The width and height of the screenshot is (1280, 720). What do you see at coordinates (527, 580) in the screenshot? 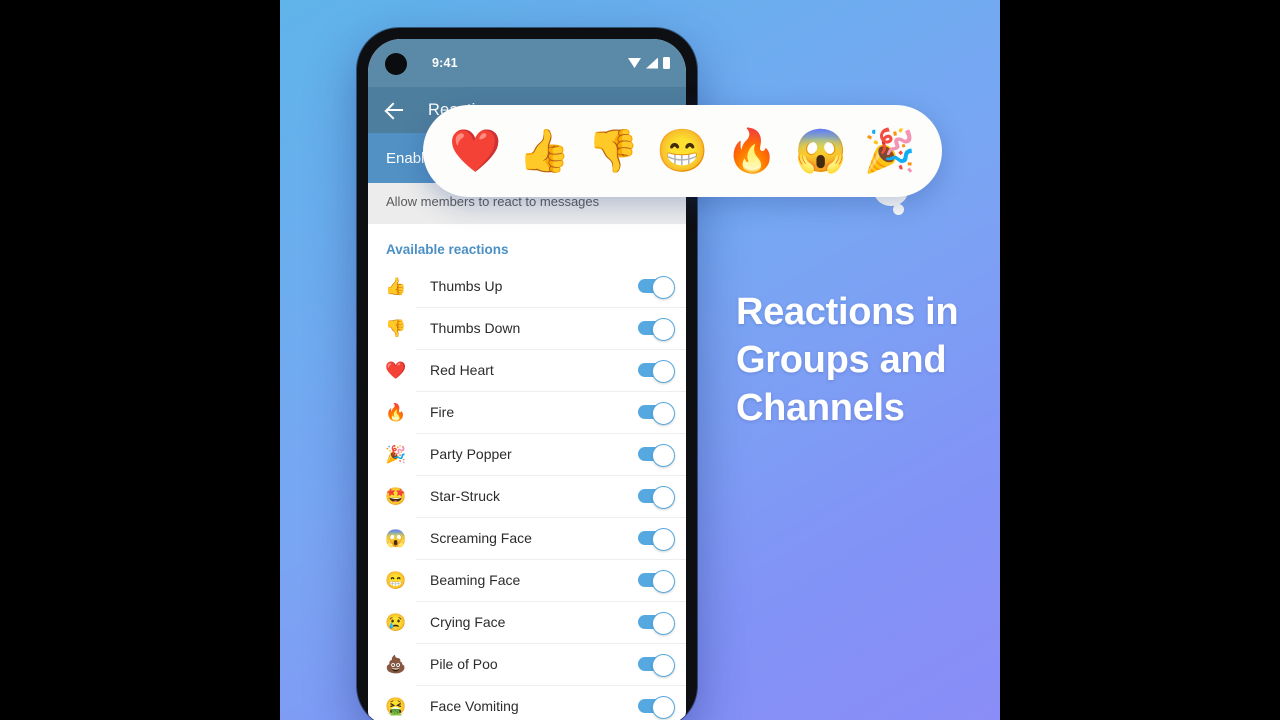
I see `list-item: 😁 Beaming Face` at bounding box center [527, 580].